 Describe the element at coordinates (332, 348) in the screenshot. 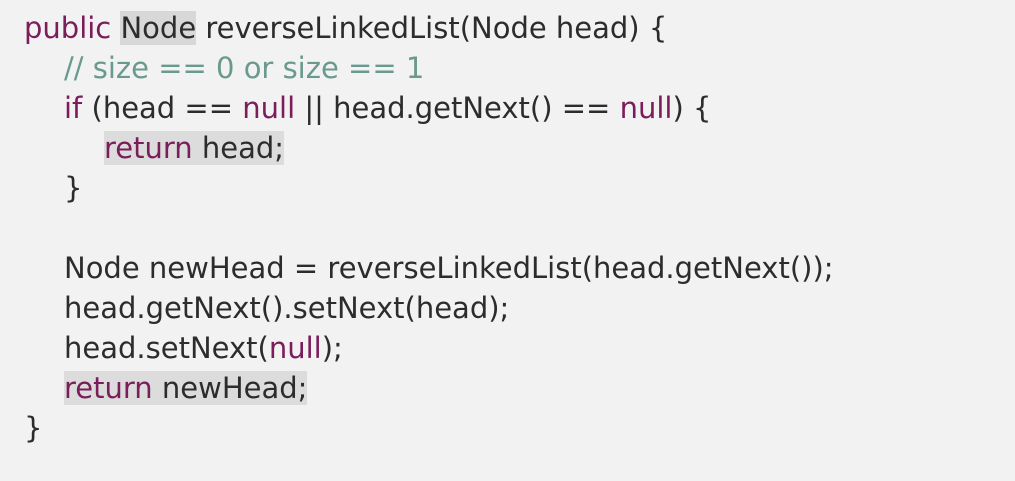

I see `set-next-null-suffix: );` at that location.